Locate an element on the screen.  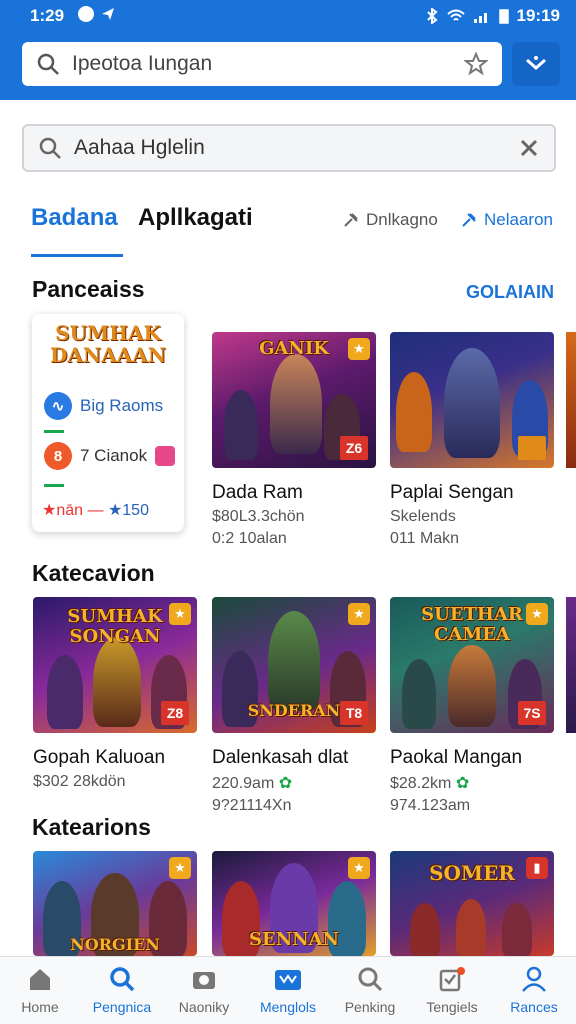
status-bar: 1:29 19:19 is located at coordinates (288, 16).